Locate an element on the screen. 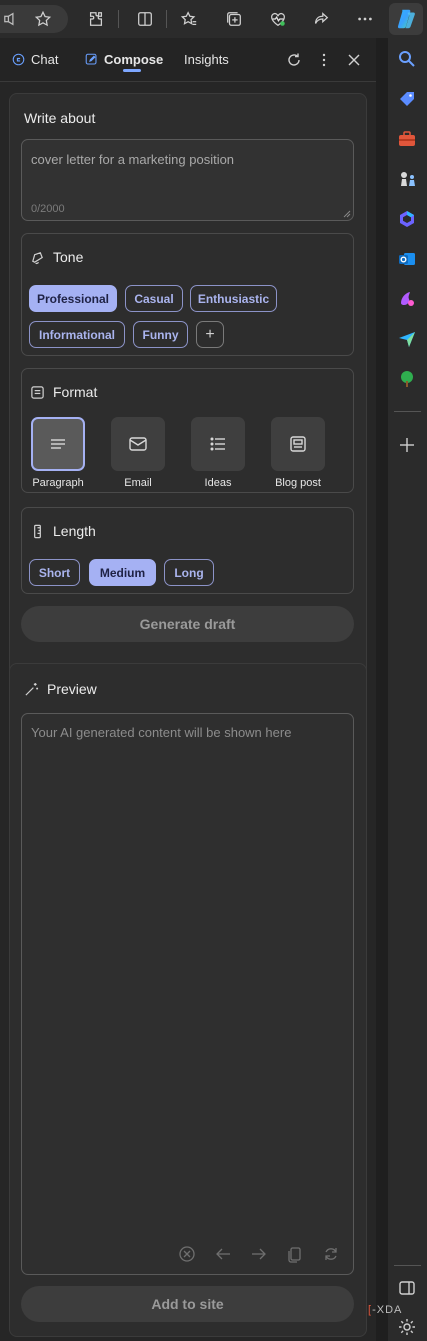 The image size is (427, 1341). ideas-list-icon is located at coordinates (218, 444).